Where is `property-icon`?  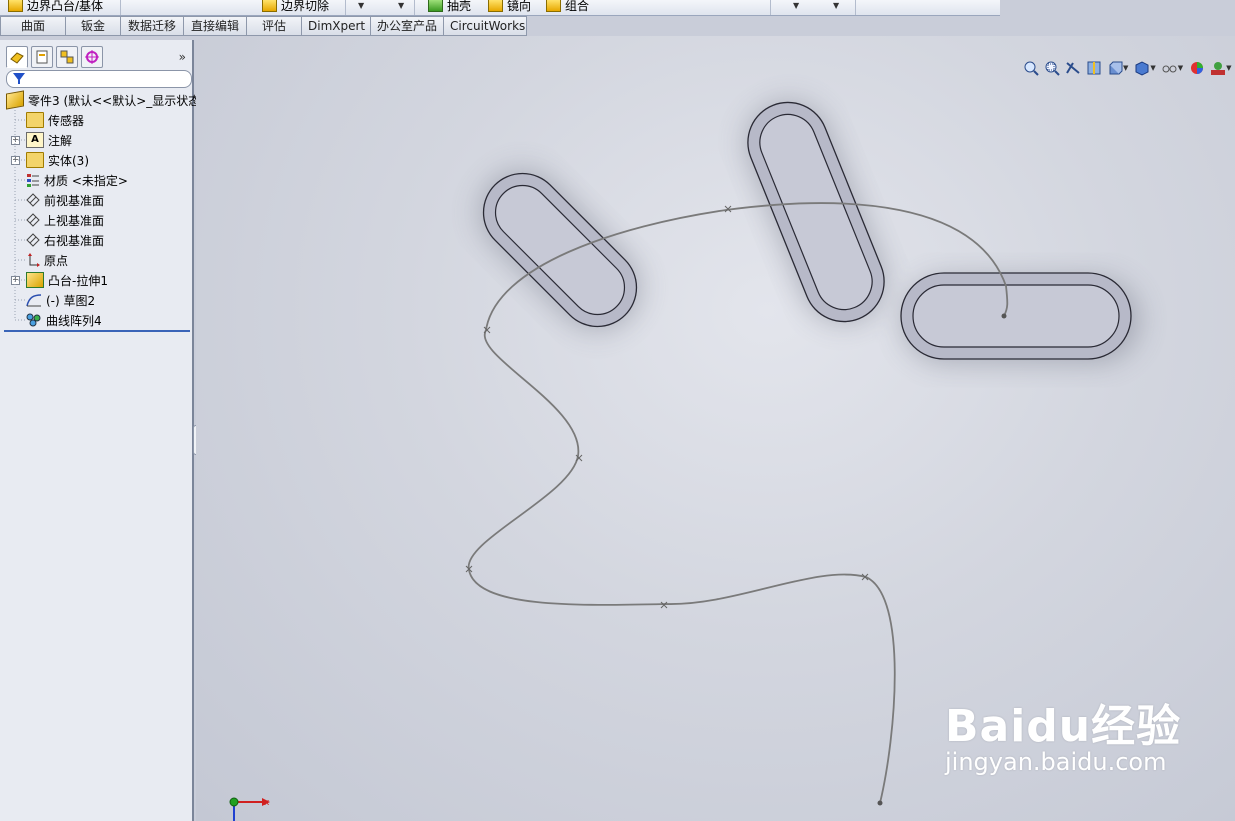 property-icon is located at coordinates (42, 57).